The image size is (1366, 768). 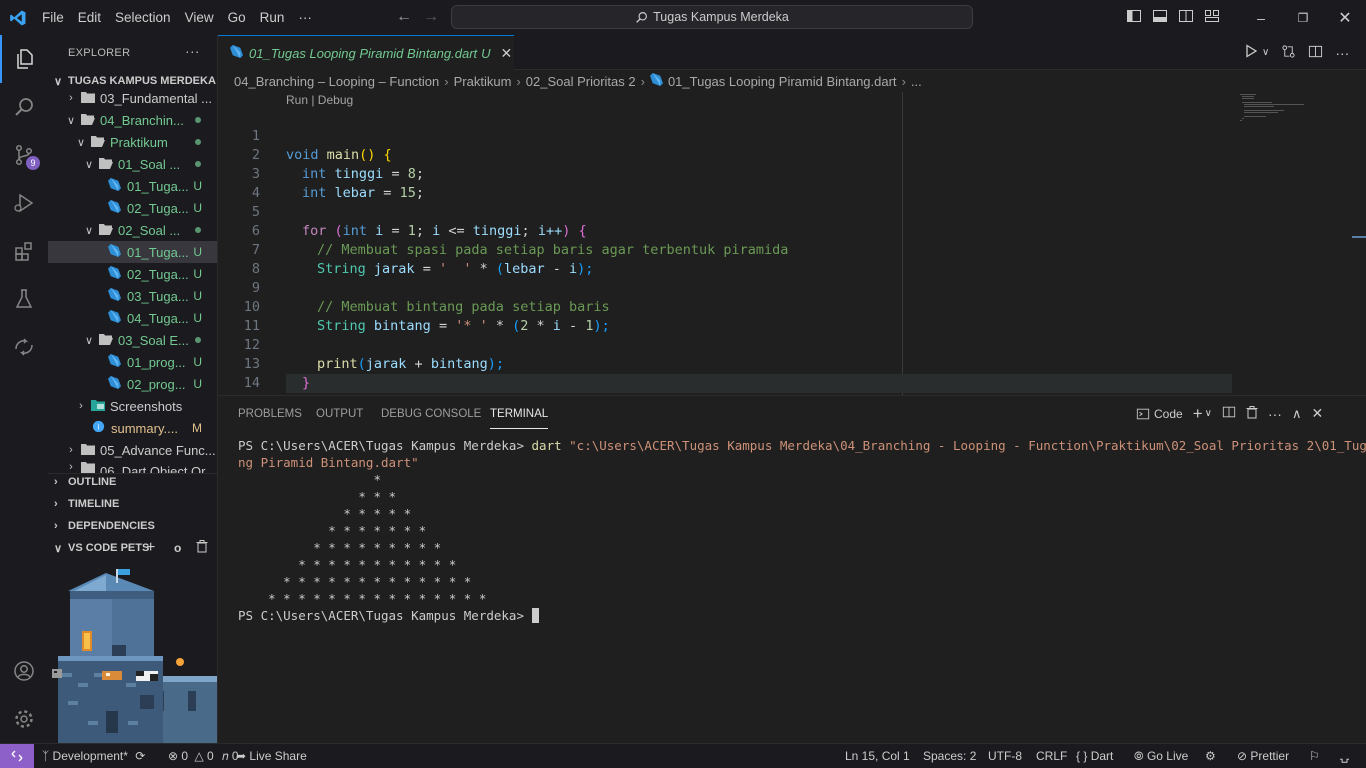 What do you see at coordinates (24, 347) in the screenshot?
I see `remote-explorer-icon` at bounding box center [24, 347].